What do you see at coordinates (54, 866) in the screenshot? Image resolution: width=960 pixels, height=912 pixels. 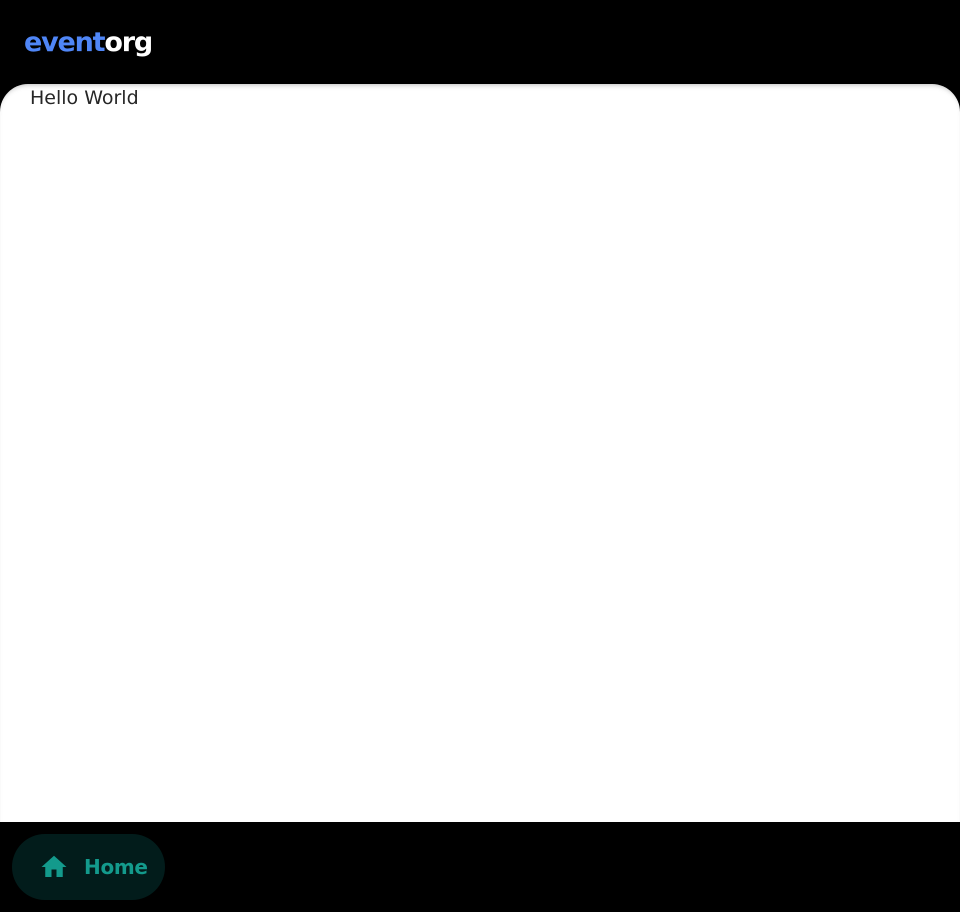 I see `home-icon` at bounding box center [54, 866].